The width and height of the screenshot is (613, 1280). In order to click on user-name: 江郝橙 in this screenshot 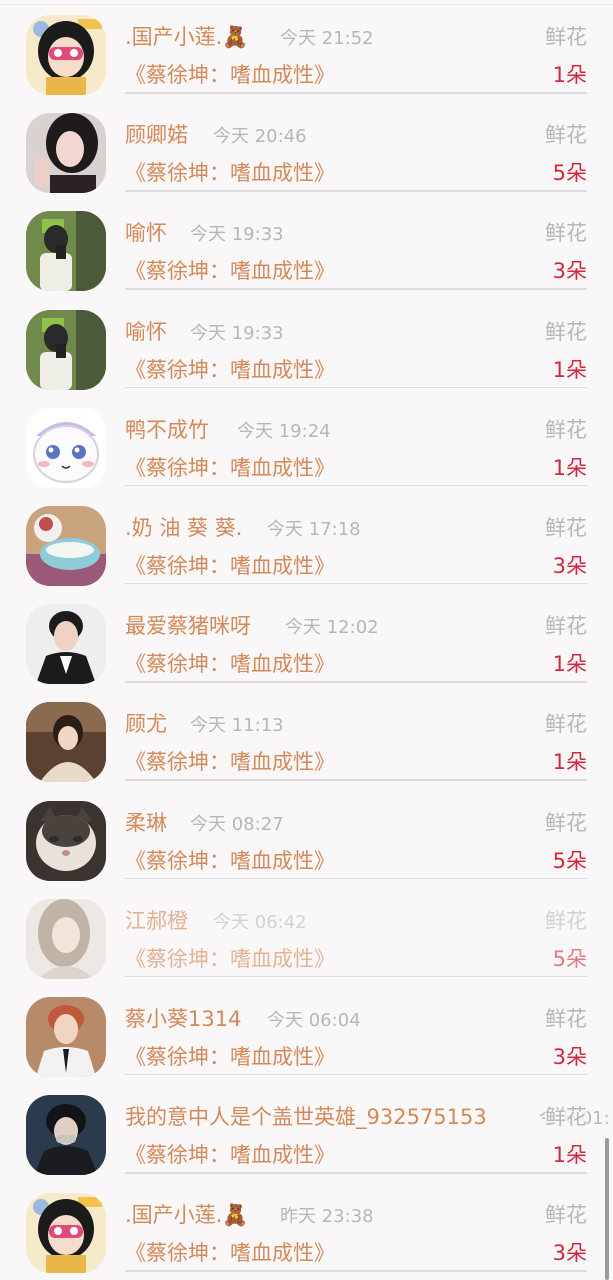, I will do `click(156, 920)`.